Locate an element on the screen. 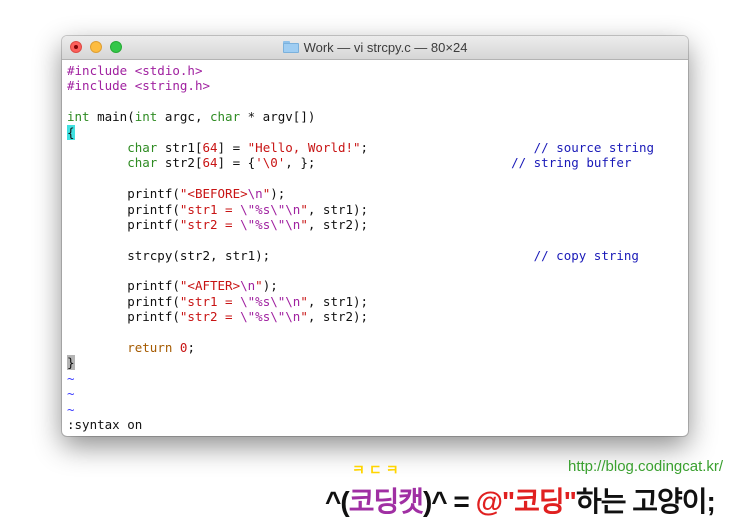 The width and height of the screenshot is (750, 525). watermark-url: http://blog.codingcat.kr/ is located at coordinates (646, 466).